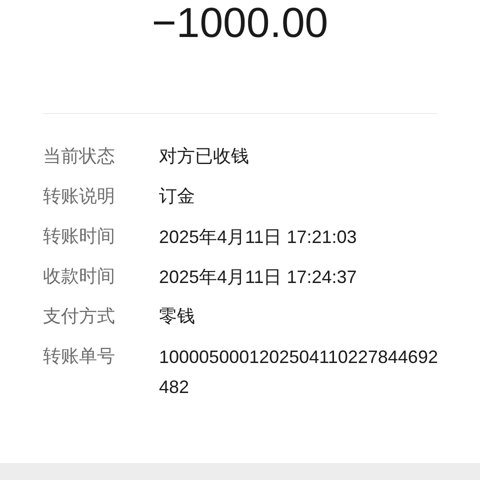  Describe the element at coordinates (79, 277) in the screenshot. I see `detail-label: 收款时间` at that location.